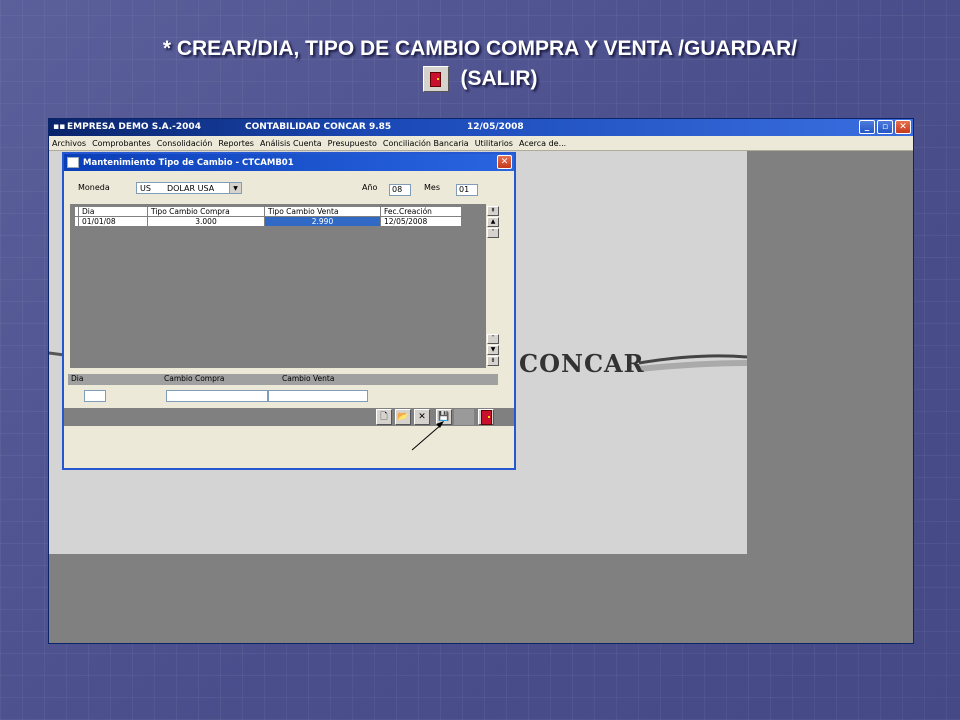 This screenshot has width=960, height=720. What do you see at coordinates (206, 221) in the screenshot?
I see `cell-compra: 3.000` at bounding box center [206, 221].